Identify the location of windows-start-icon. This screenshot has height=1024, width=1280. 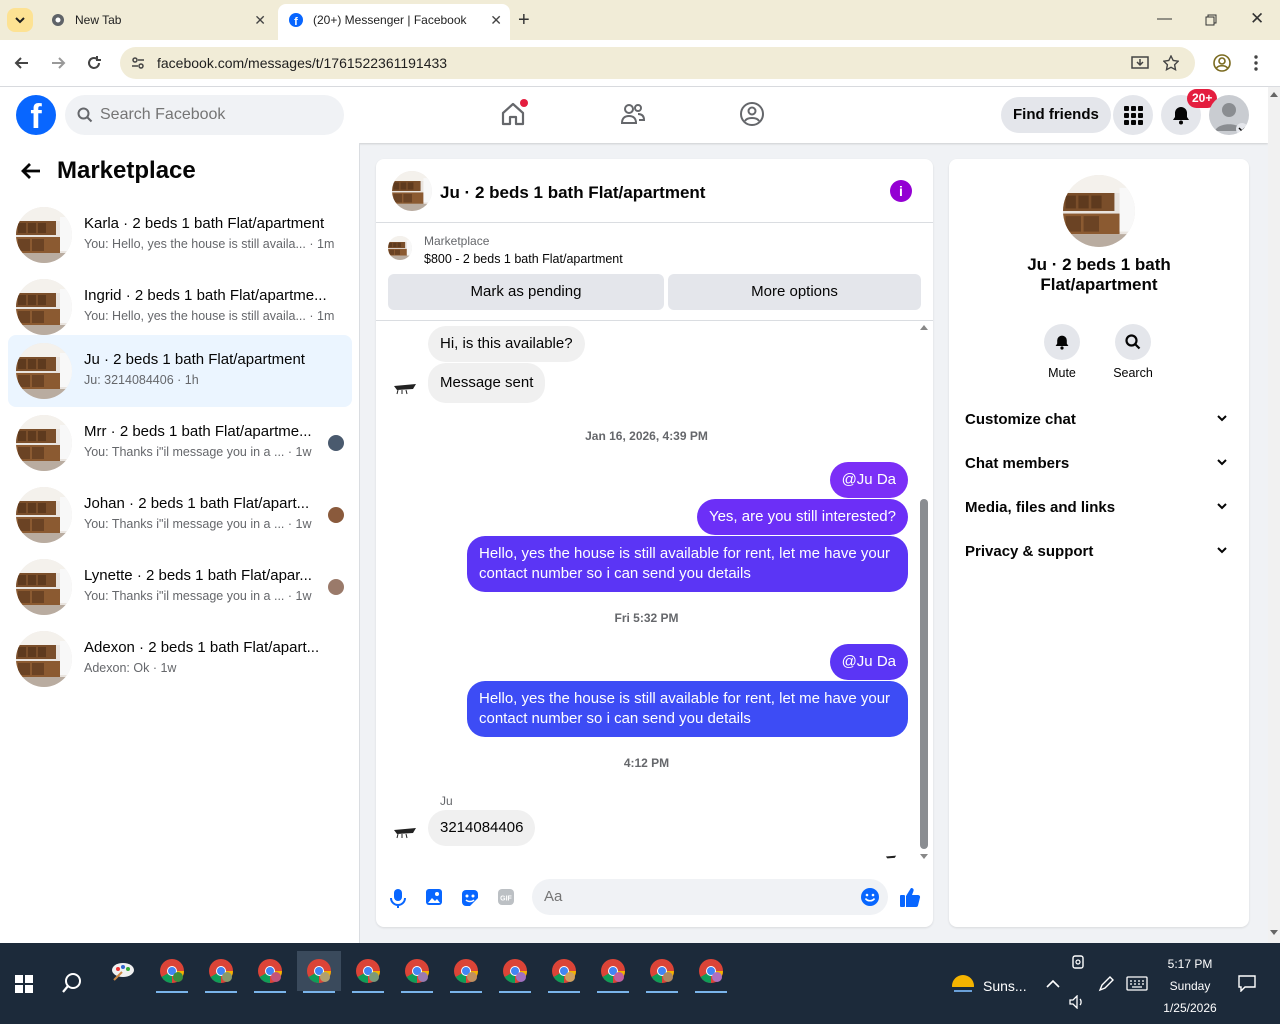
(24, 984).